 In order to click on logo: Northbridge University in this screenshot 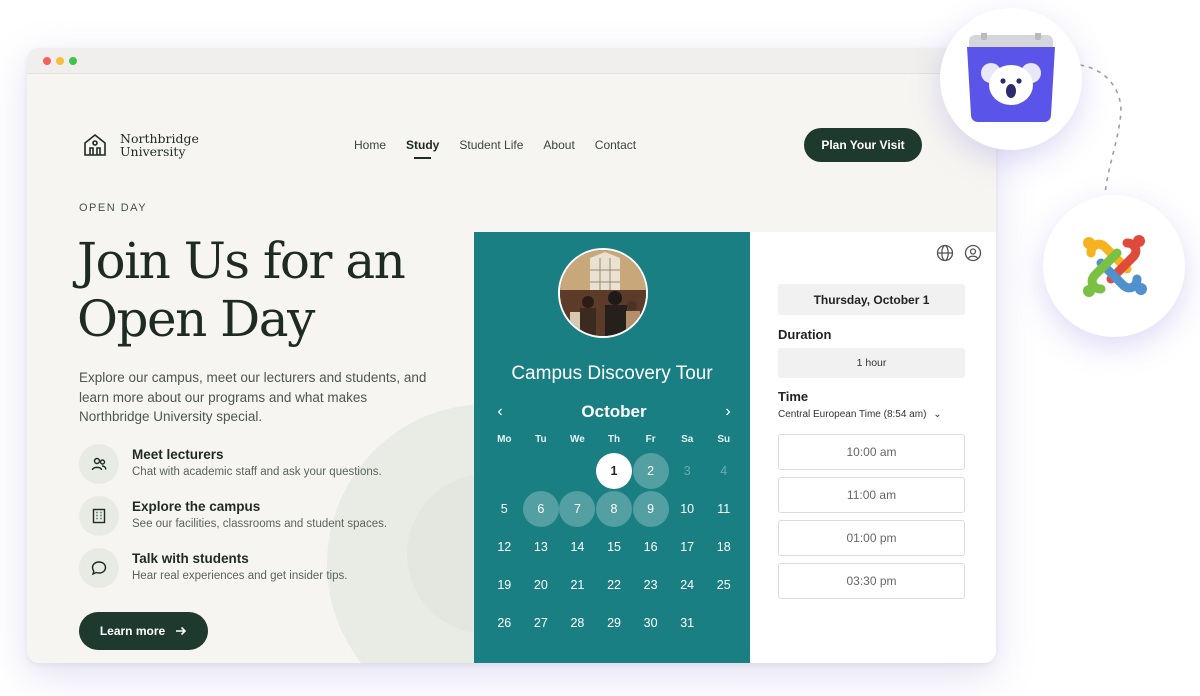, I will do `click(140, 145)`.